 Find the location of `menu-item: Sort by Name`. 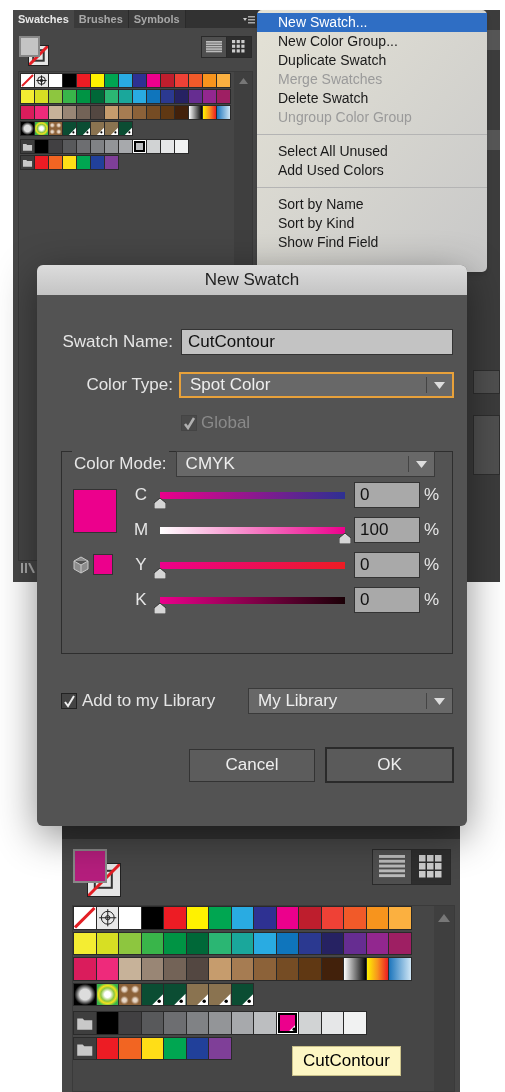

menu-item: Sort by Name is located at coordinates (372, 204).